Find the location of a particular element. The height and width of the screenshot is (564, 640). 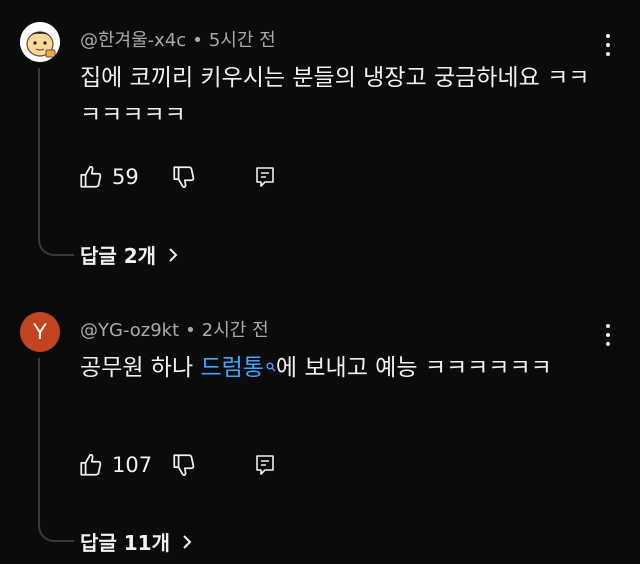

search-icon is located at coordinates (271, 368).